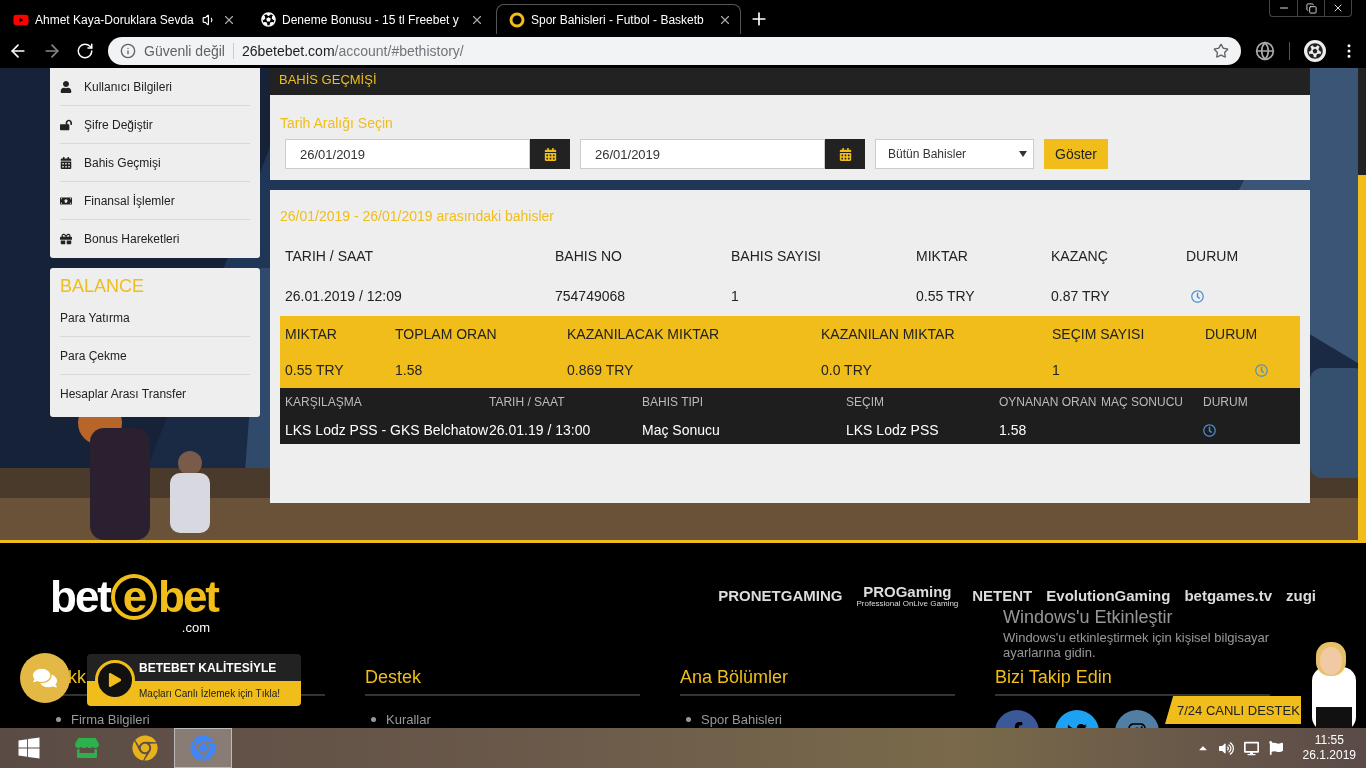  What do you see at coordinates (588, 256) in the screenshot?
I see `column-header: BAHIS NO` at bounding box center [588, 256].